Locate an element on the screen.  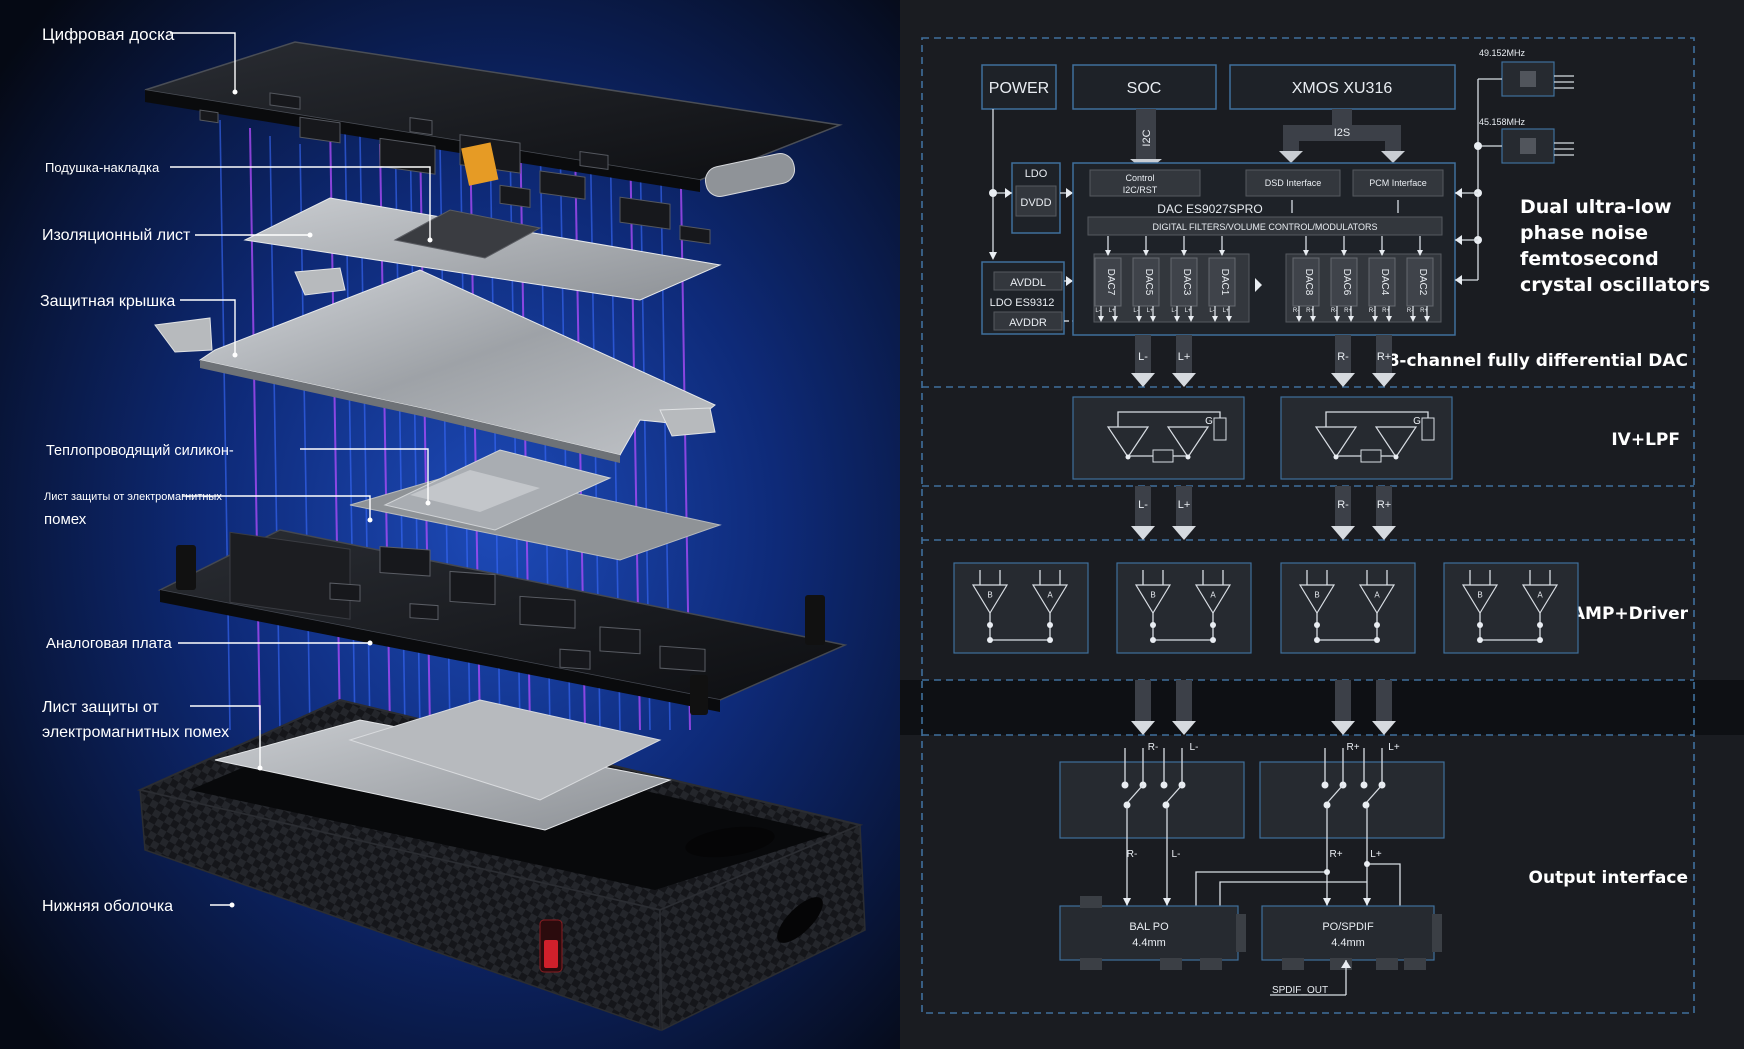
svg-text: SOC is located at coordinates (1144, 88).